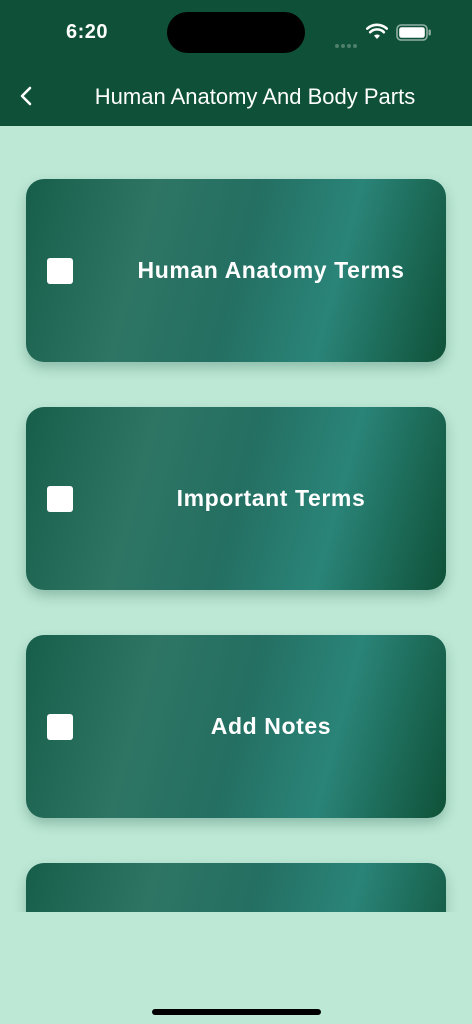 This screenshot has width=472, height=1024. I want to click on status-bar: 6:20, so click(236, 32).